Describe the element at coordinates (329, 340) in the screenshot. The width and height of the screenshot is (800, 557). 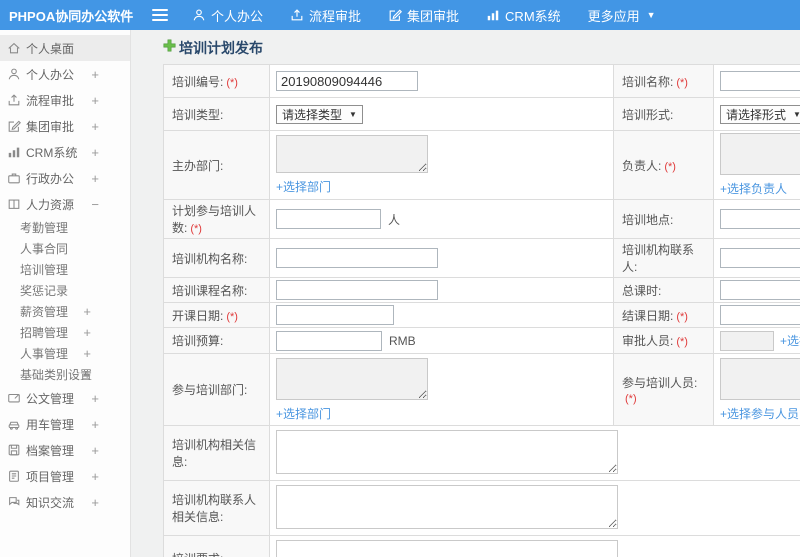
I see `budget-input` at that location.